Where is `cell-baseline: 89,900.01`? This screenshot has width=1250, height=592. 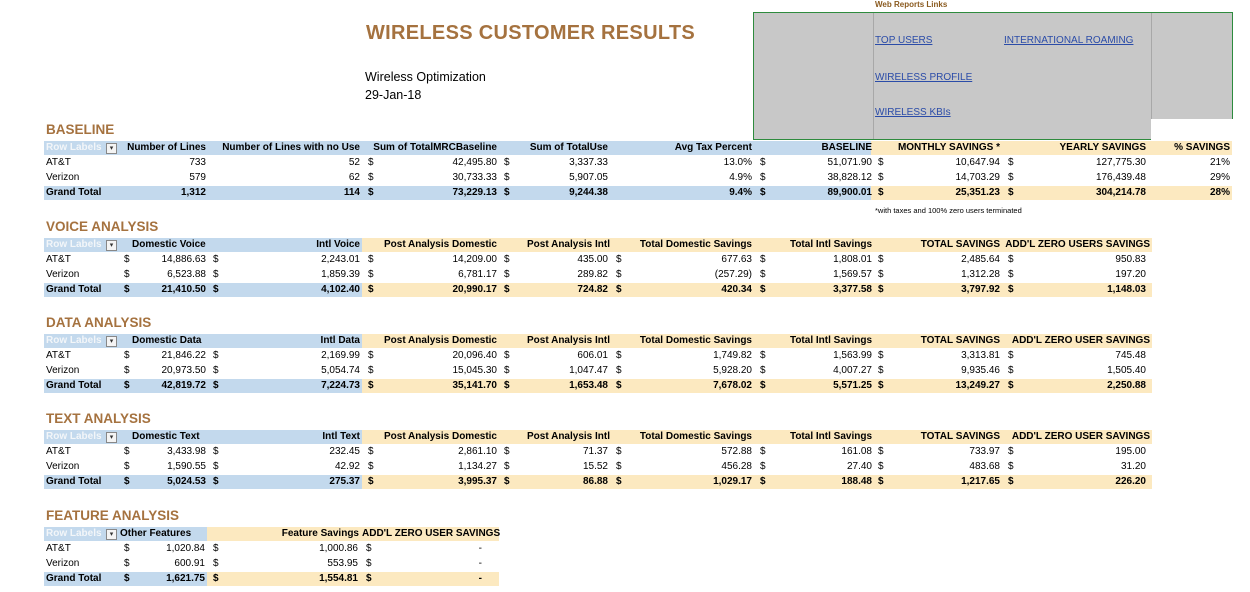
cell-baseline: 89,900.01 is located at coordinates (850, 192).